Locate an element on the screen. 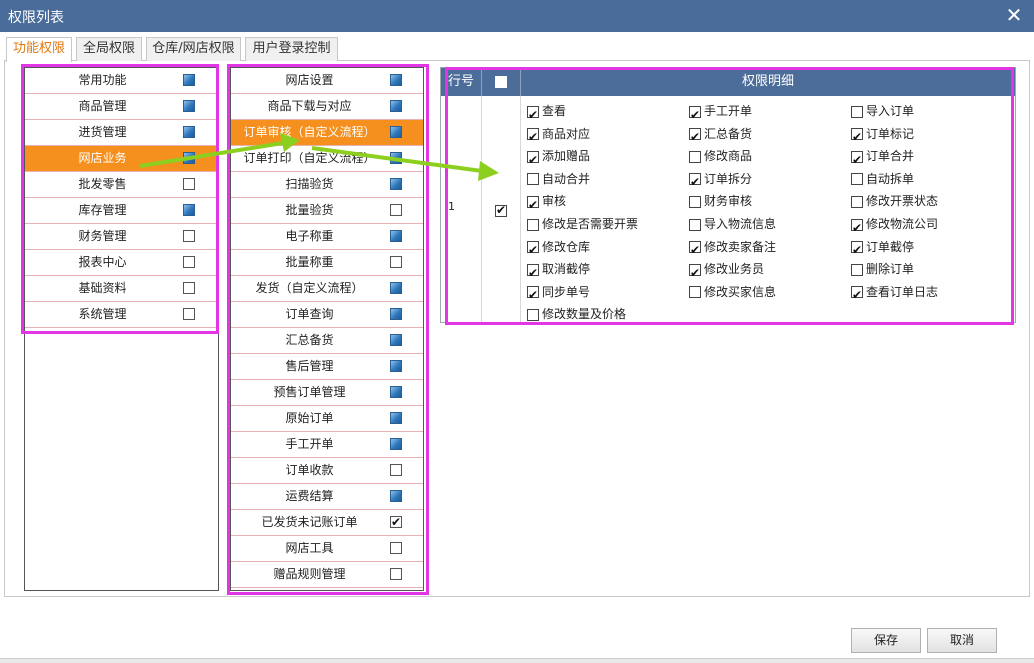  save-button: 保存 is located at coordinates (886, 640).